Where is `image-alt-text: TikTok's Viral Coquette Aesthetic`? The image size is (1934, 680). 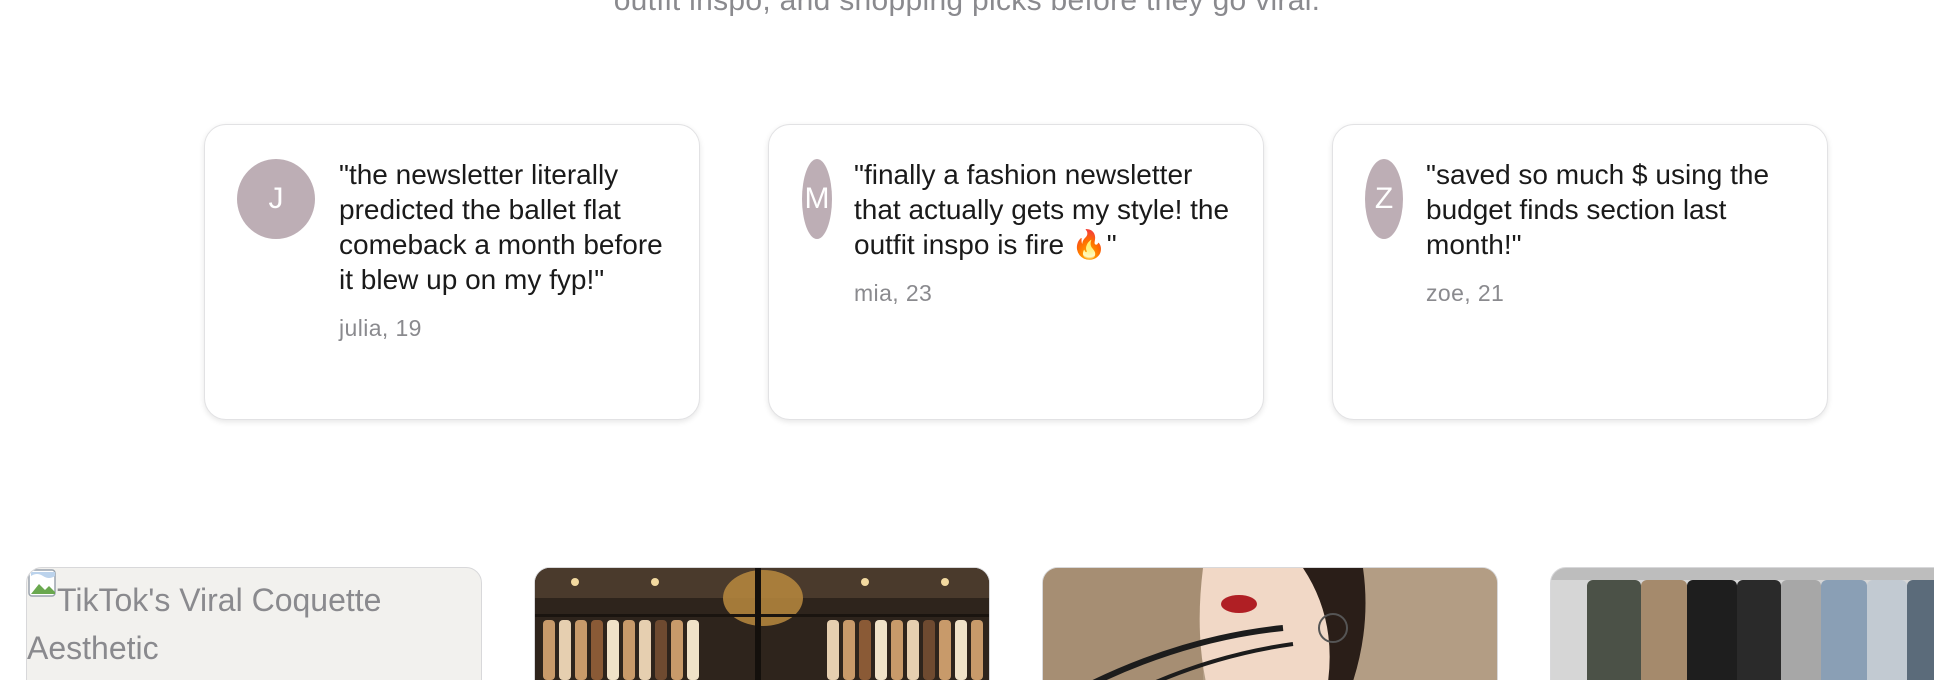
image-alt-text: TikTok's Viral Coquette Aesthetic is located at coordinates (237, 624).